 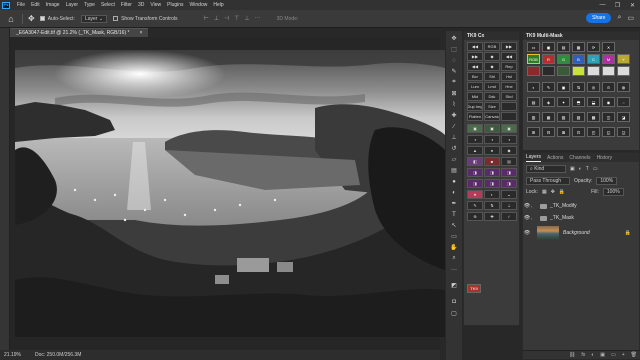 I want to click on mm-tool: ◍, so click(x=623, y=87).